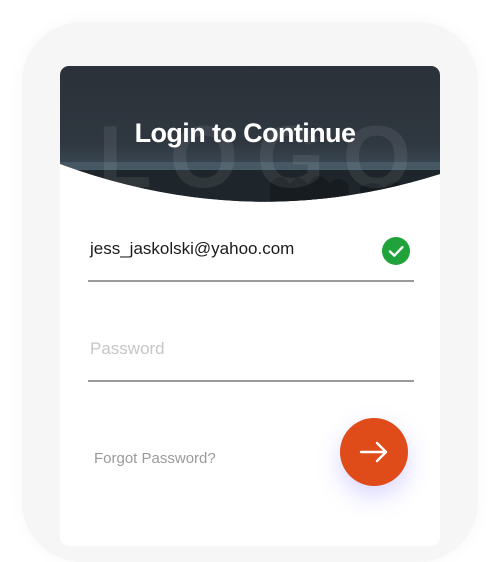 This screenshot has width=500, height=562. I want to click on submit-button, so click(374, 452).